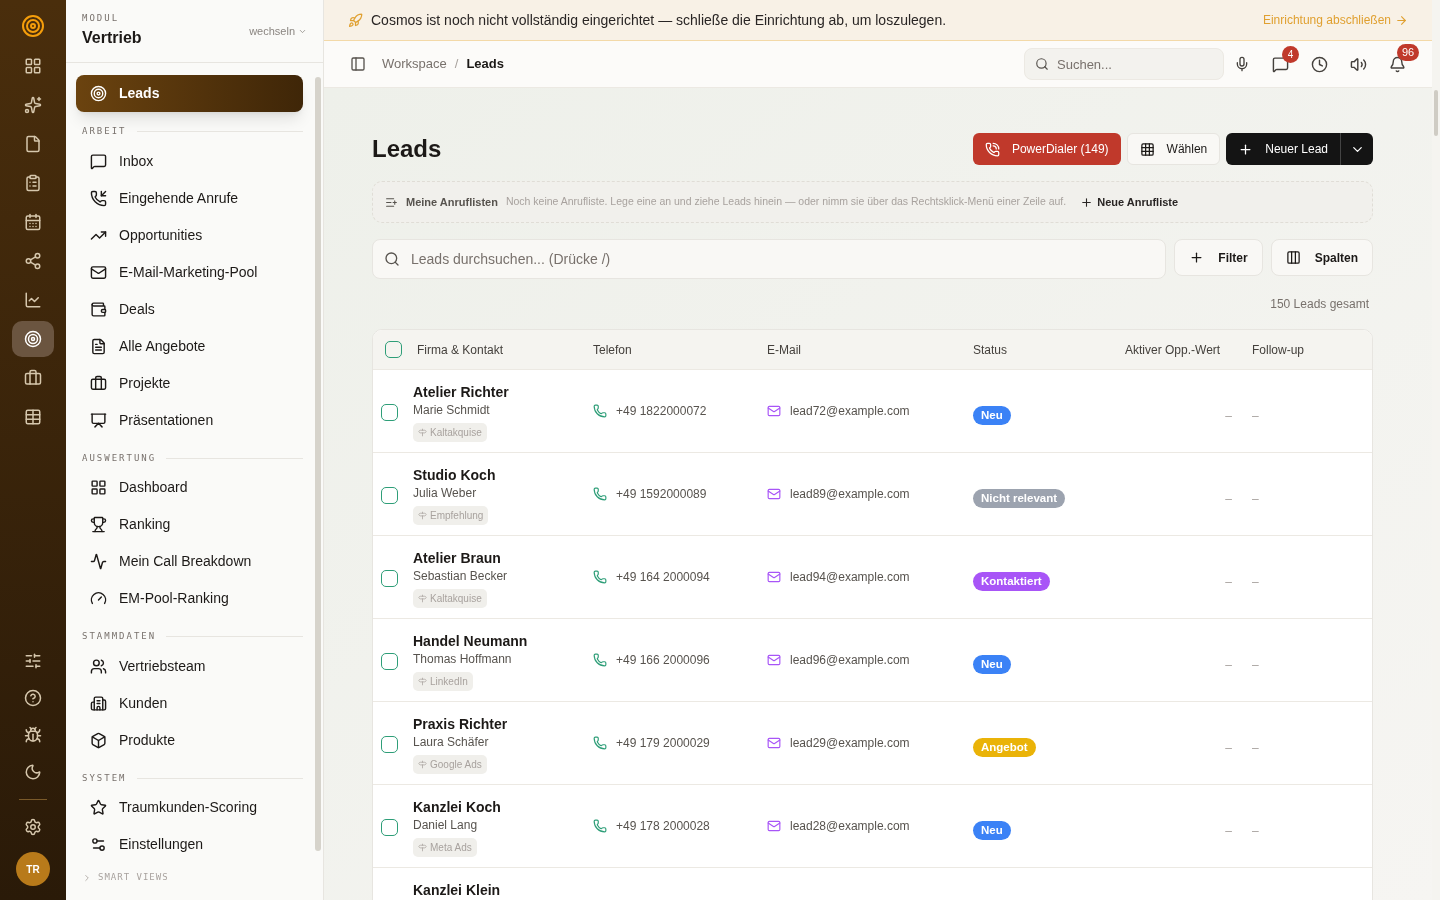  I want to click on company-name: Praxis Richter, so click(460, 724).